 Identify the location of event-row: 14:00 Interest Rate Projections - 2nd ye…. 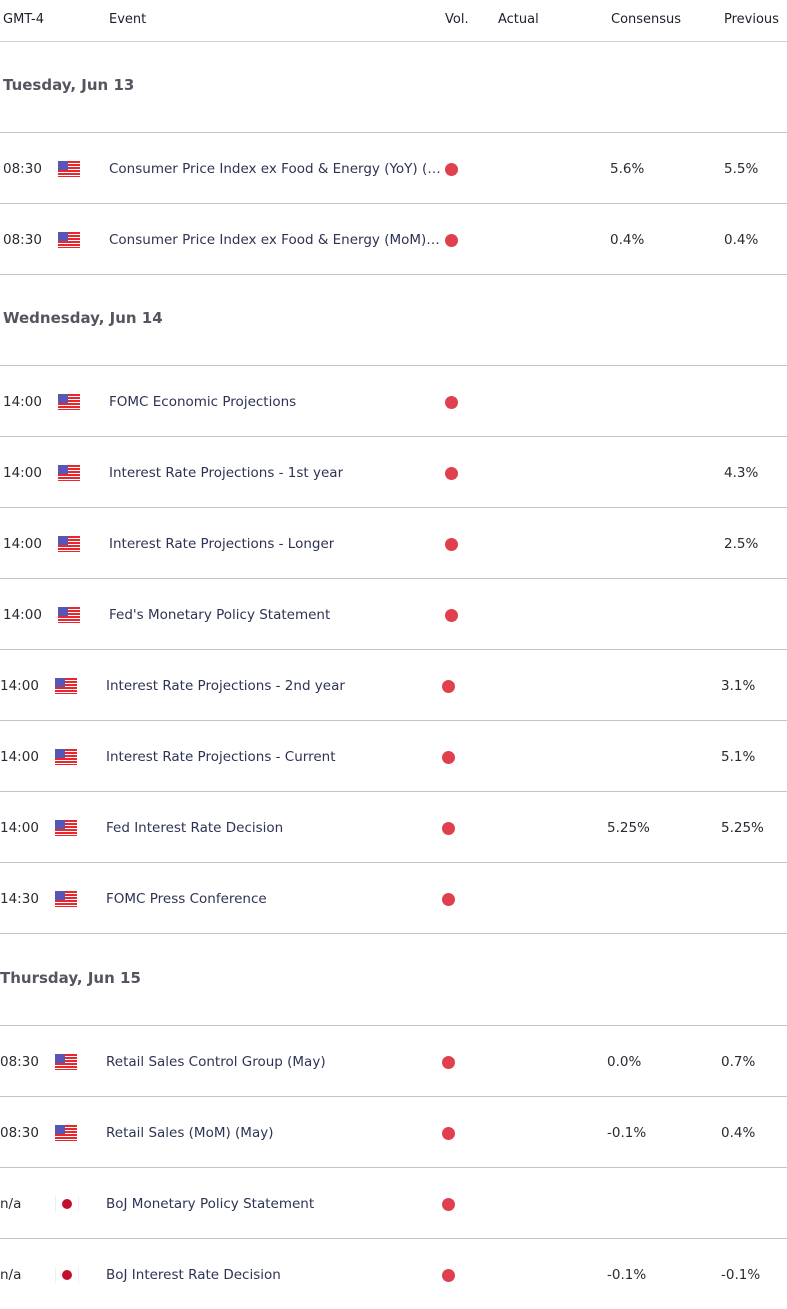
(393, 685).